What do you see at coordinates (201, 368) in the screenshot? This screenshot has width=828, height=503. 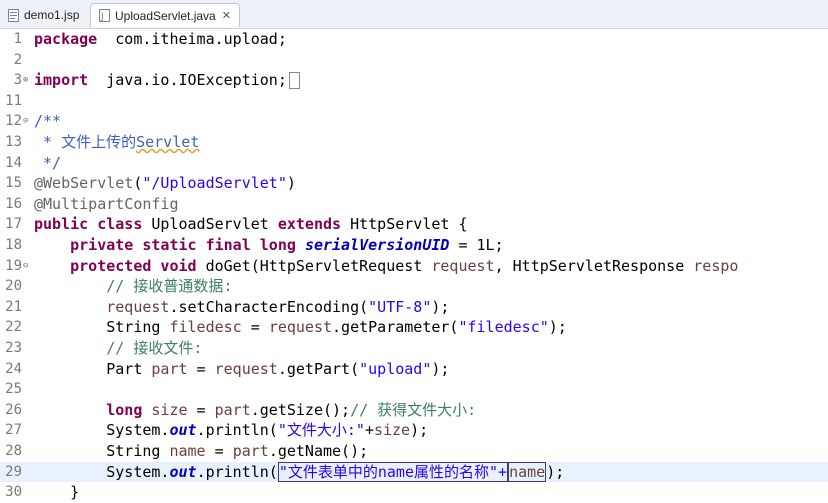 I see `code-token: =` at bounding box center [201, 368].